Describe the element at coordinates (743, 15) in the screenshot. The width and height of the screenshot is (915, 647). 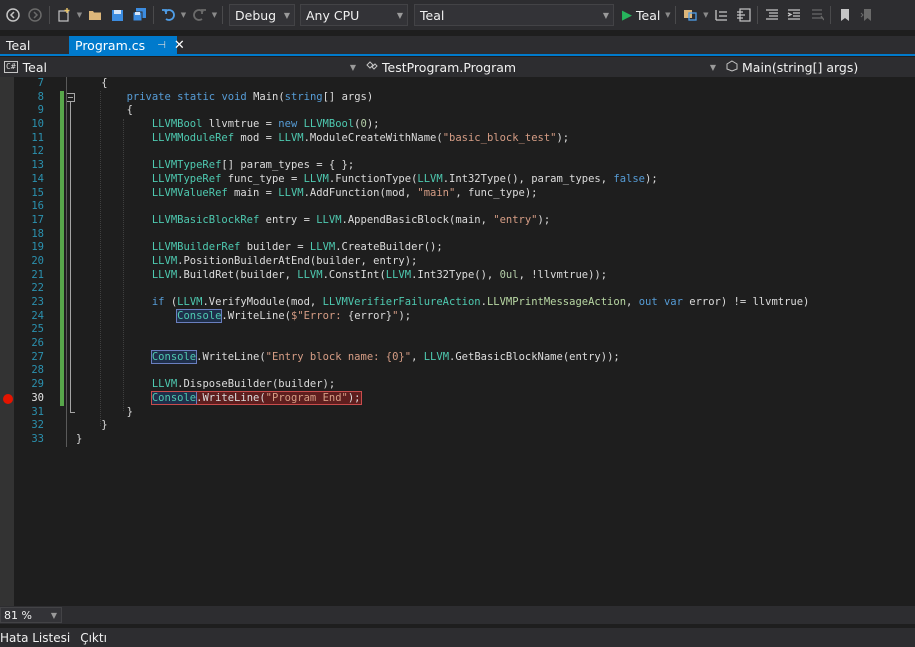
I see `step-over-icon` at that location.